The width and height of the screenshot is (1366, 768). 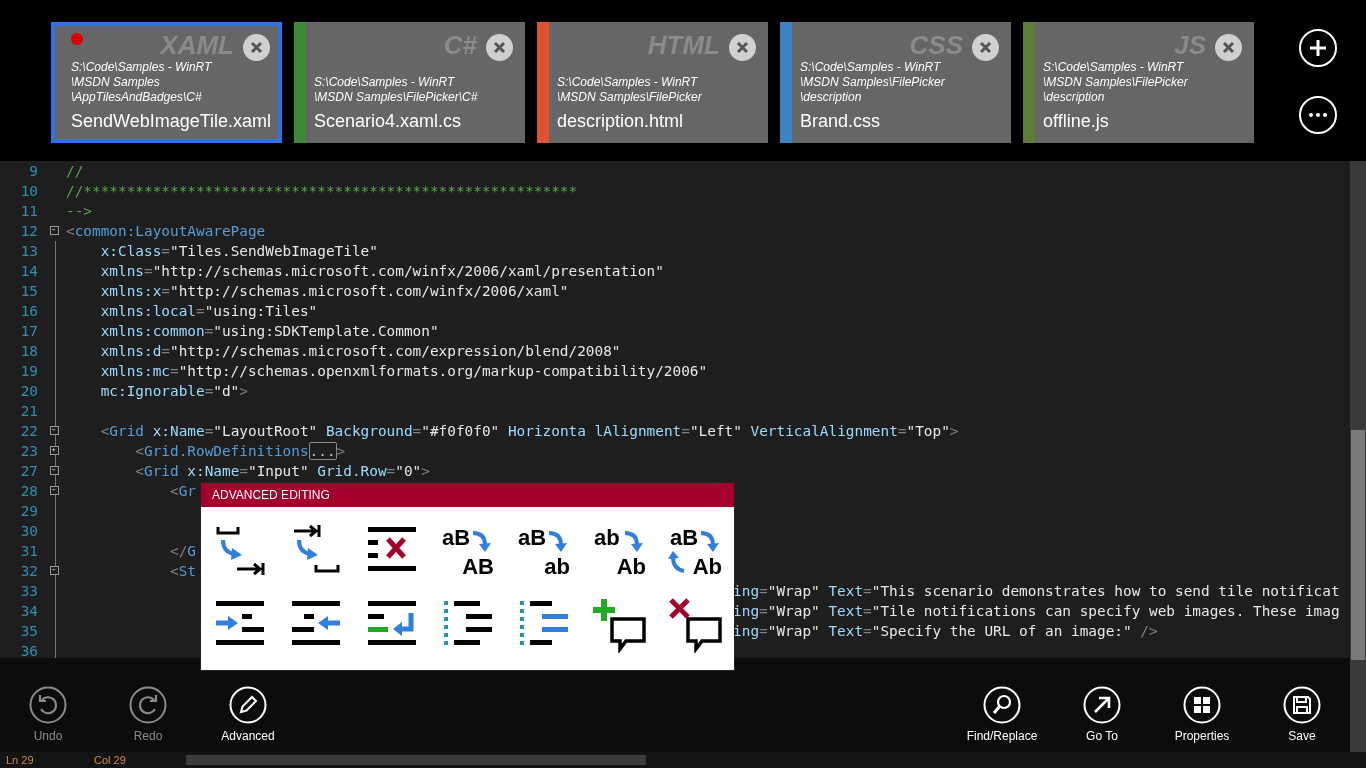 What do you see at coordinates (28, 531) in the screenshot?
I see `line-number: 30` at bounding box center [28, 531].